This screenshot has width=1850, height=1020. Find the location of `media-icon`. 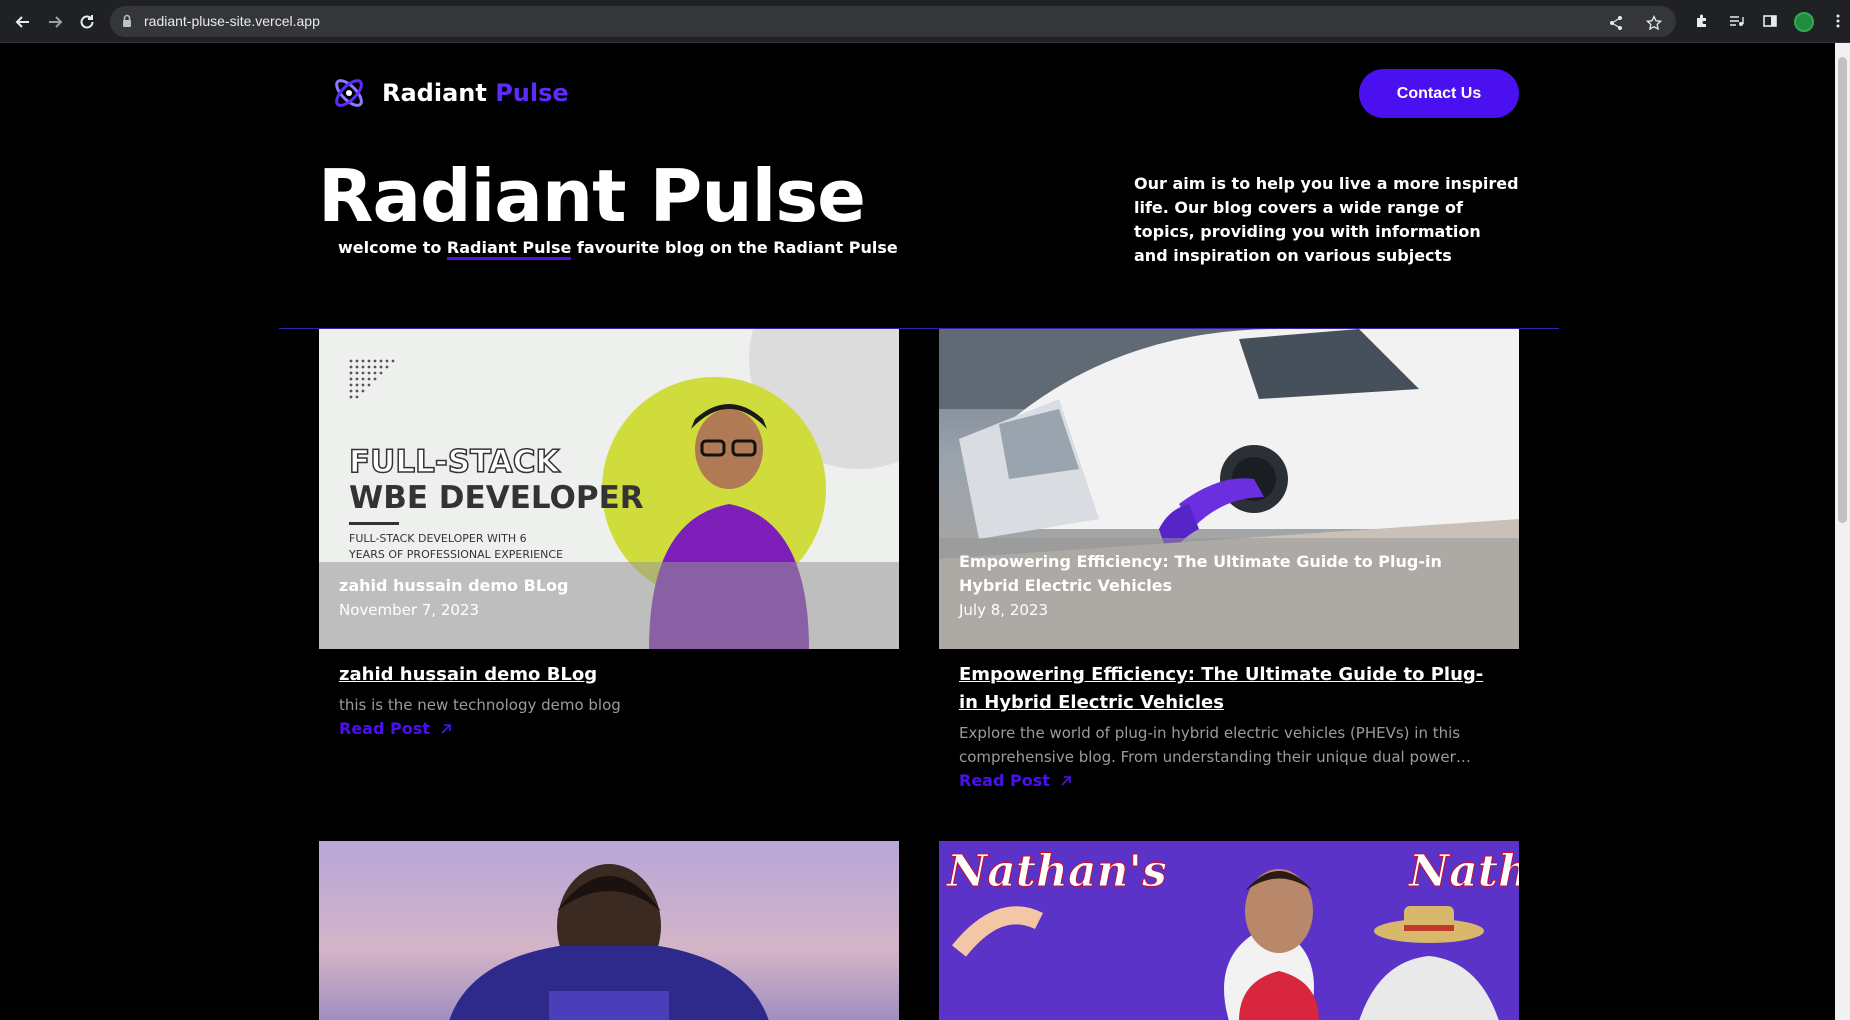

media-icon is located at coordinates (1736, 21).